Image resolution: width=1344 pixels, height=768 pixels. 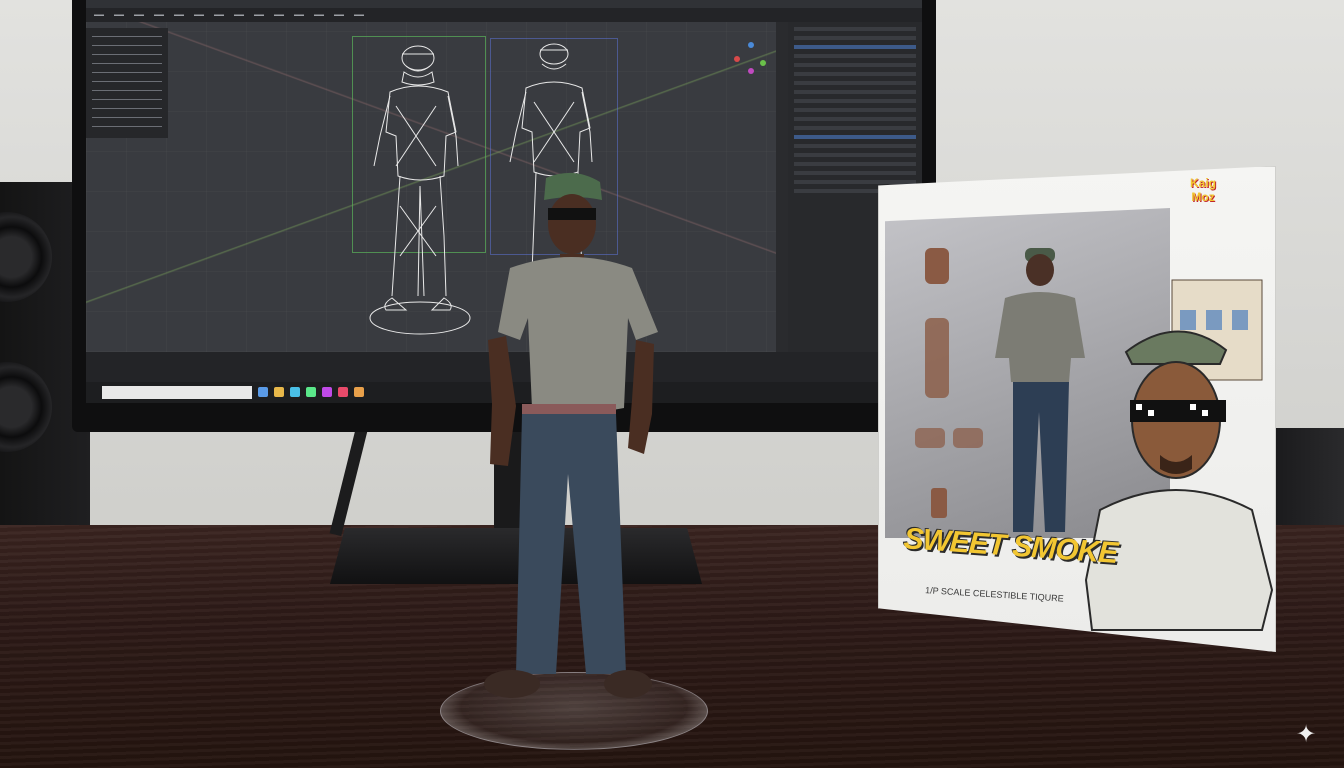 I want to click on editor-menubar: ▬▬ ▬▬ ▬▬ ▬▬ ▬▬ ▬▬ ▬▬ ▬▬ ▬▬ ▬▬ ▬▬ ▬▬ ▬▬ ▬▬, so click(x=504, y=15).